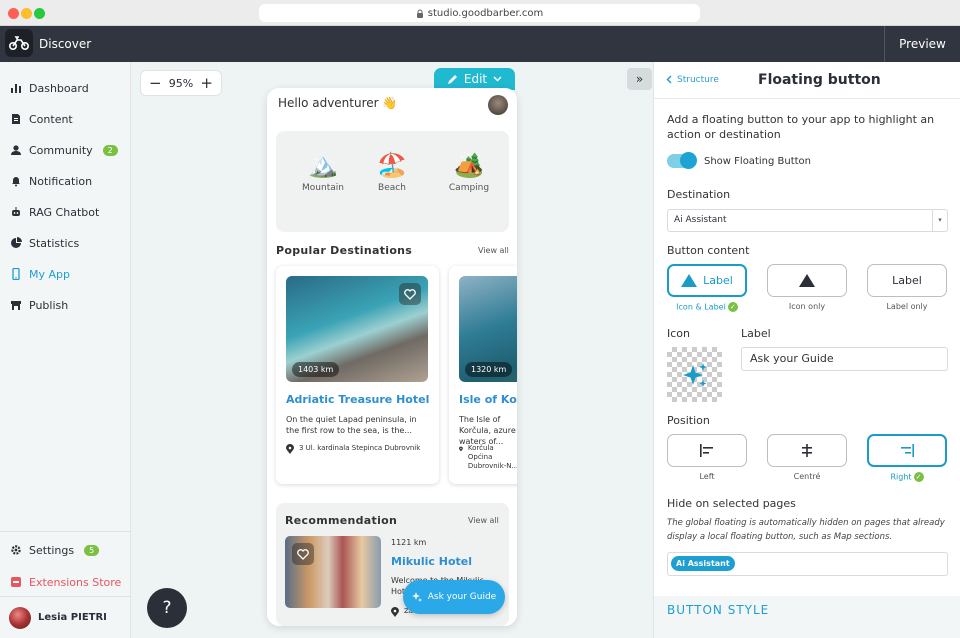 This screenshot has width=960, height=638. What do you see at coordinates (92, 550) in the screenshot?
I see `settings-badge: 5` at bounding box center [92, 550].